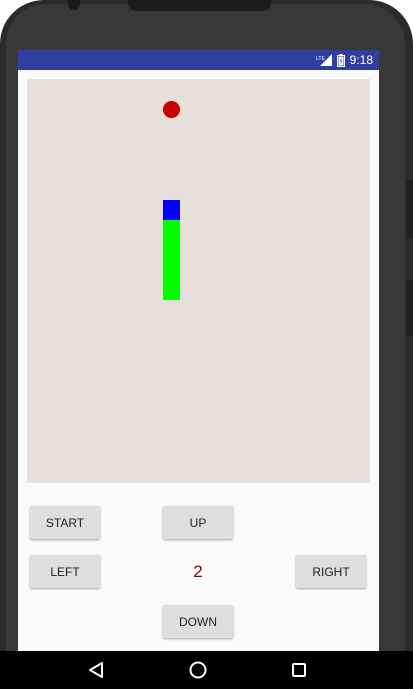 This screenshot has width=413, height=689. What do you see at coordinates (299, 670) in the screenshot?
I see `recent-square-icon` at bounding box center [299, 670].